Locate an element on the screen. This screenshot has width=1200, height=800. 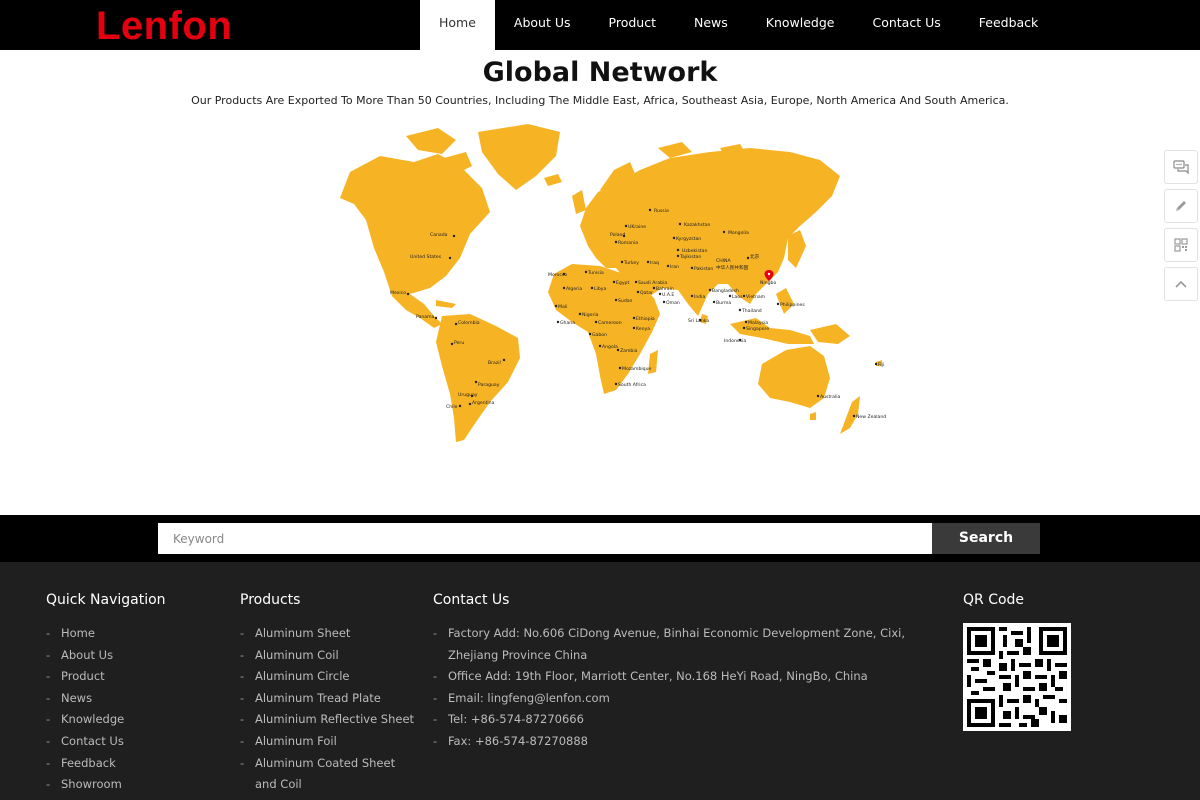
footer-product-item: Aluminum Tread Plate is located at coordinates (330, 699).